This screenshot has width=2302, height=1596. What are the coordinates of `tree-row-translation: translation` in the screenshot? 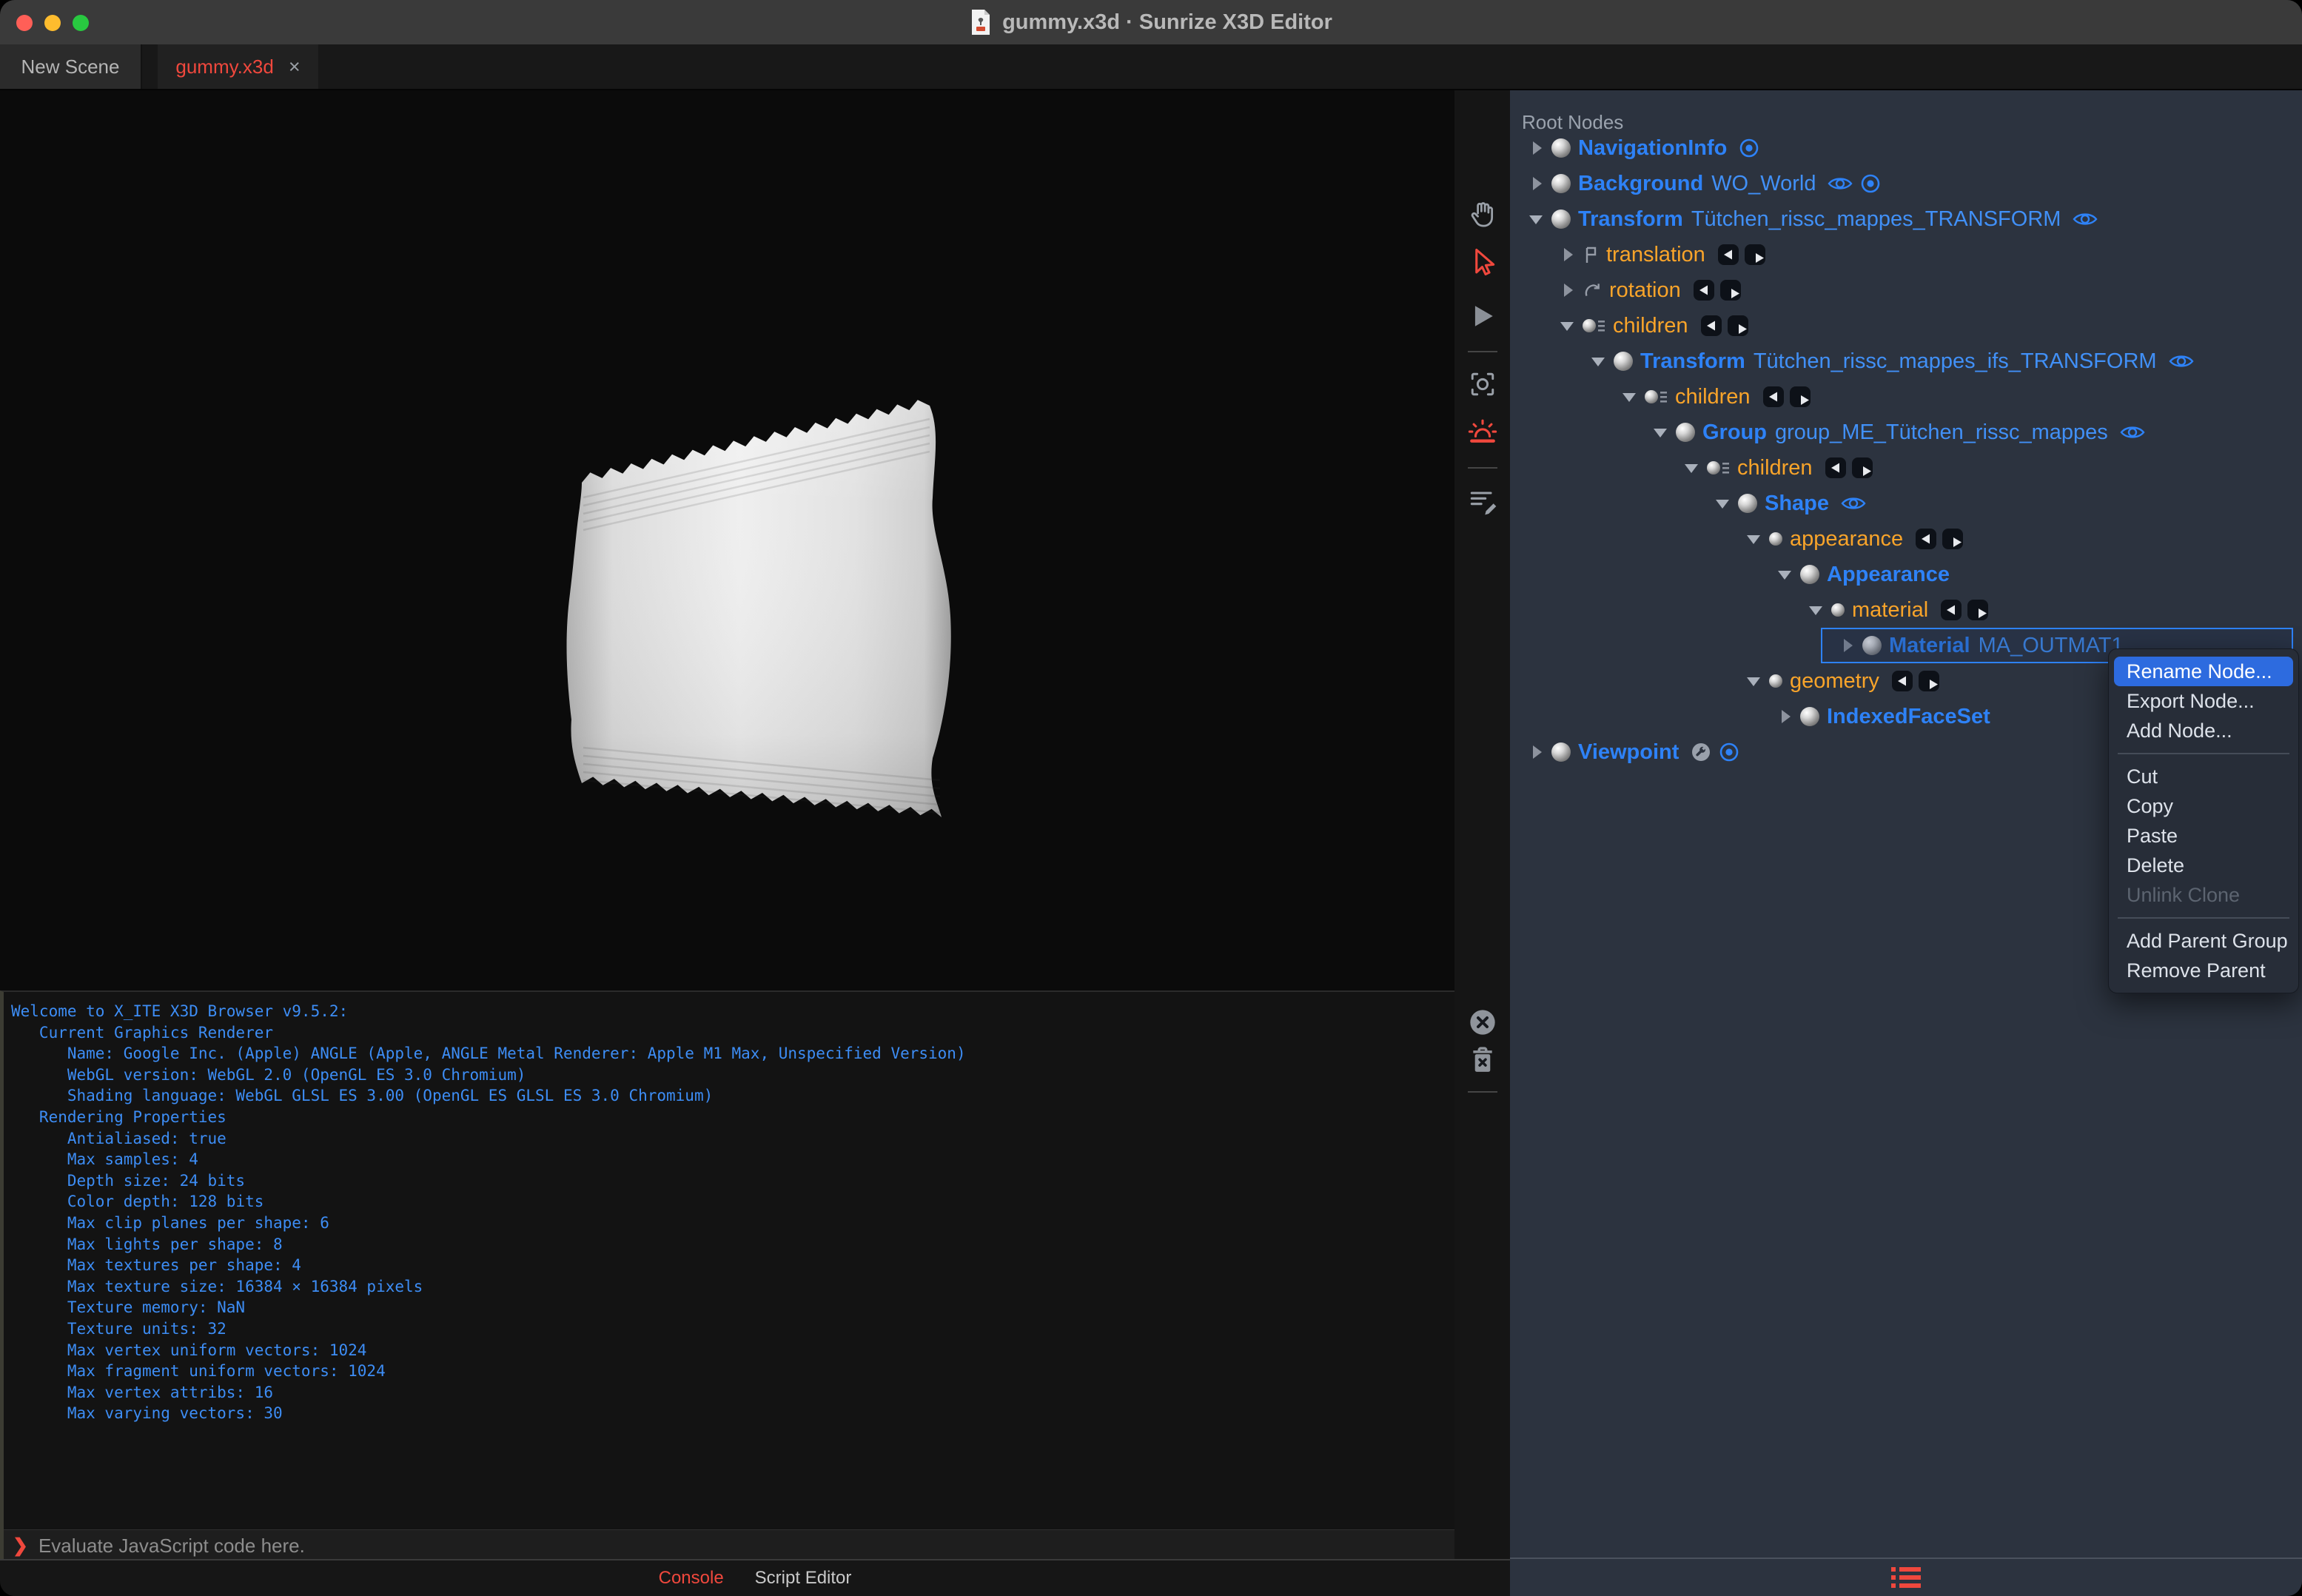 It's located at (1906, 254).